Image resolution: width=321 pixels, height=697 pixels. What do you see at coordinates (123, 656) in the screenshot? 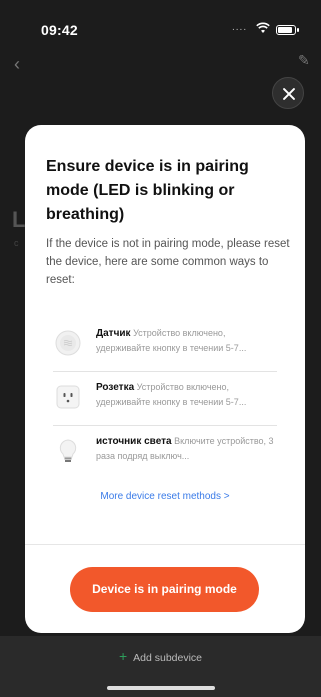
I see `plus-icon: +` at bounding box center [123, 656].